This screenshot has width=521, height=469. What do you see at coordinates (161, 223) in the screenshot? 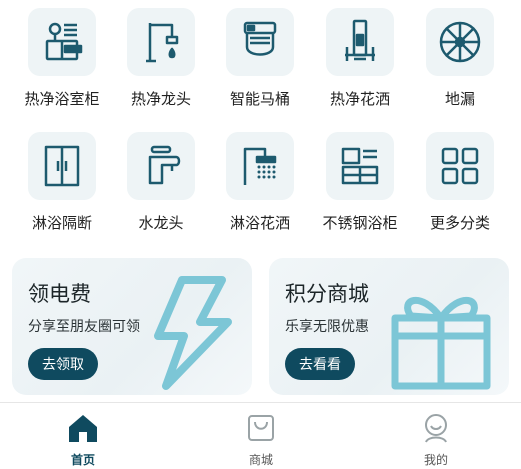
I see `category-label: 水龙头` at bounding box center [161, 223].